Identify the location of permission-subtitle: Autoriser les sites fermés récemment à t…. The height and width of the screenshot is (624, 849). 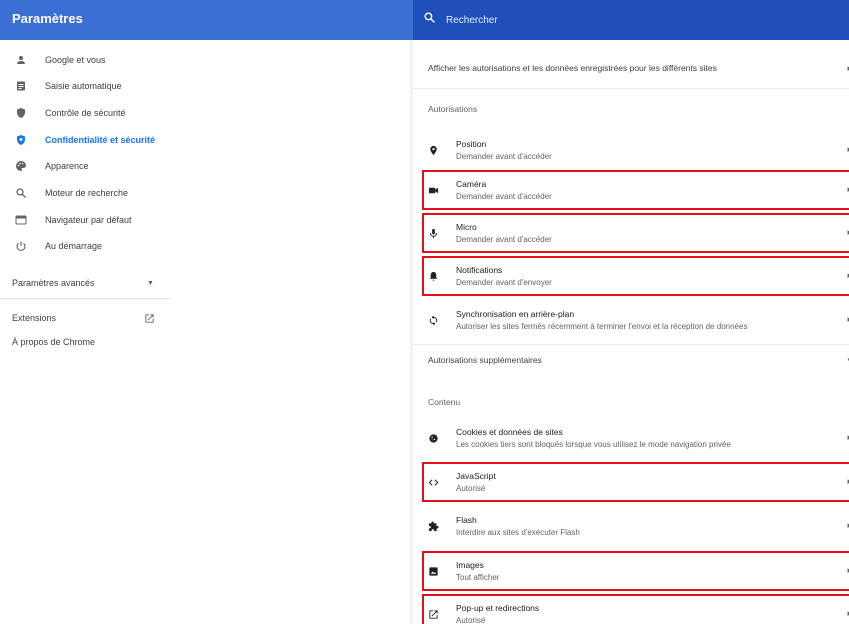
(602, 326).